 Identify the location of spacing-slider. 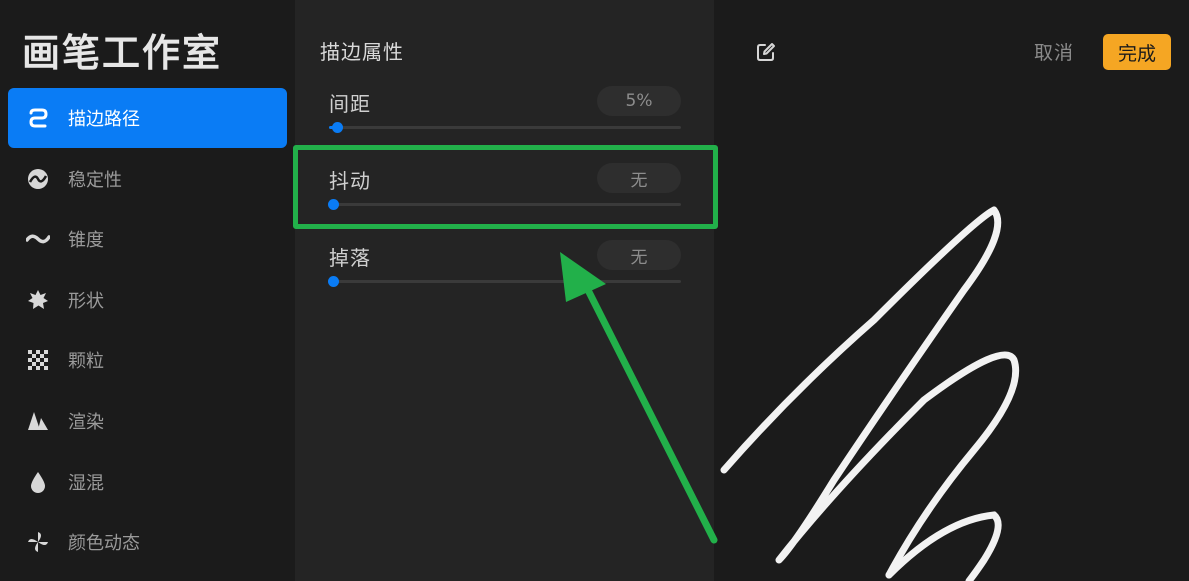
(505, 127).